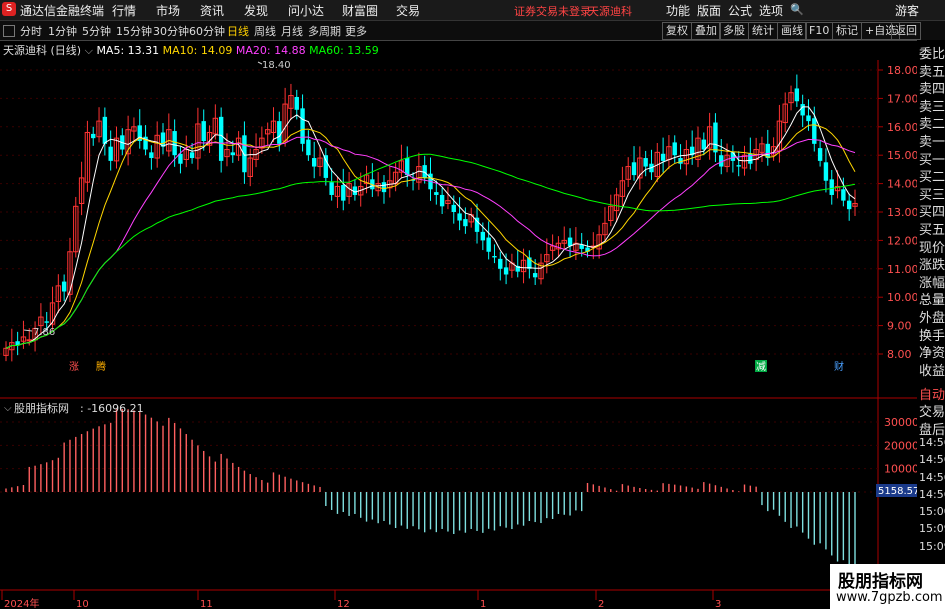  Describe the element at coordinates (706, 31) in the screenshot. I see `overlay-button: 叠加` at that location.